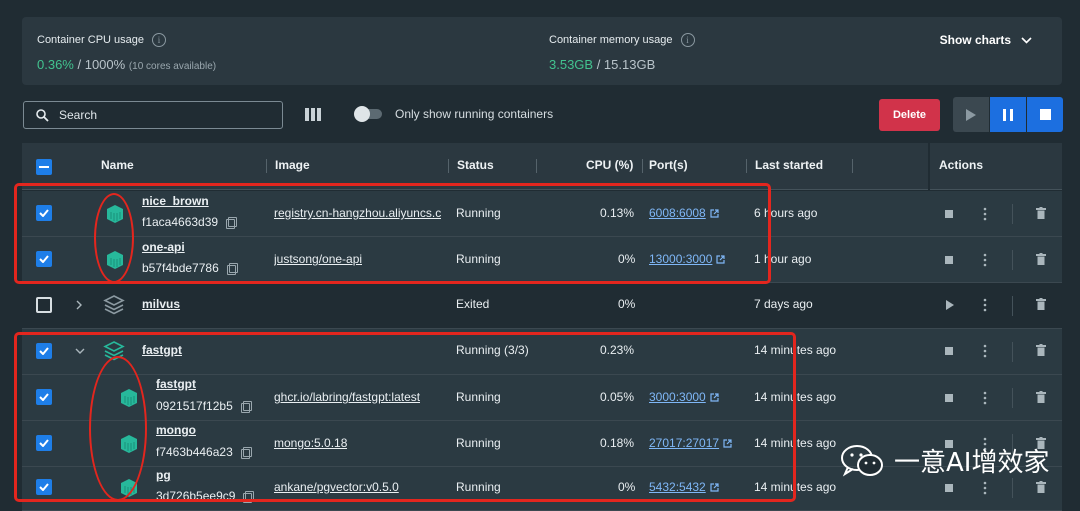  What do you see at coordinates (617, 443) in the screenshot?
I see `cpu-value: 0.18%` at bounding box center [617, 443].